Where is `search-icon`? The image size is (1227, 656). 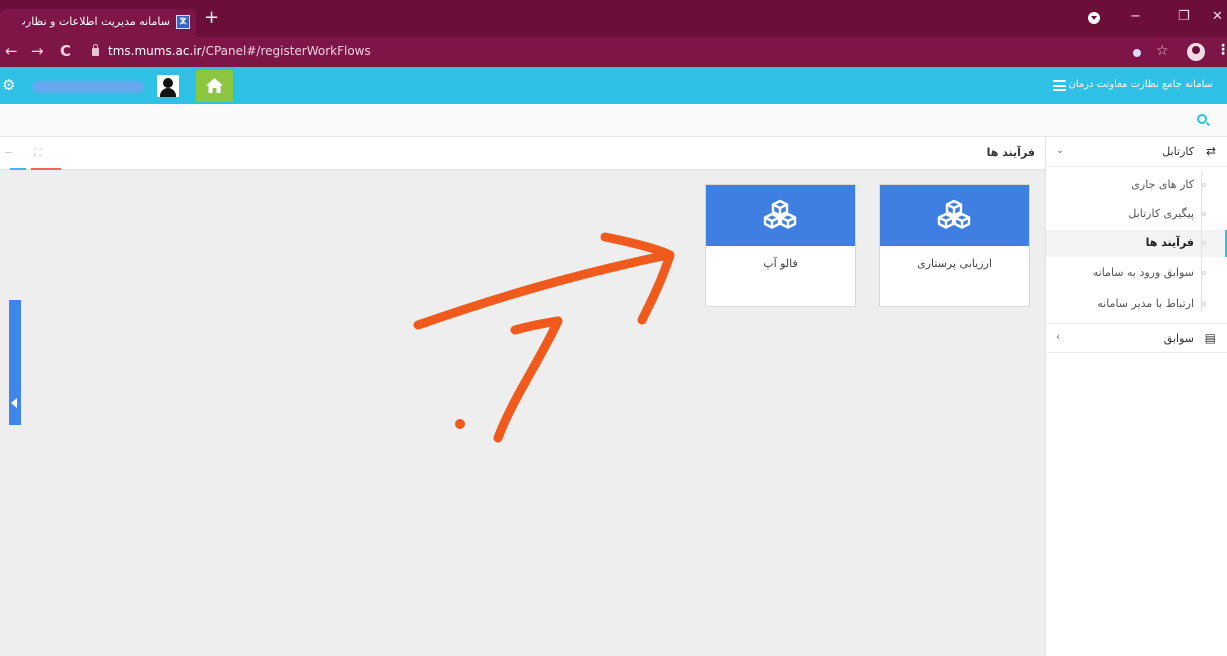 search-icon is located at coordinates (1202, 119).